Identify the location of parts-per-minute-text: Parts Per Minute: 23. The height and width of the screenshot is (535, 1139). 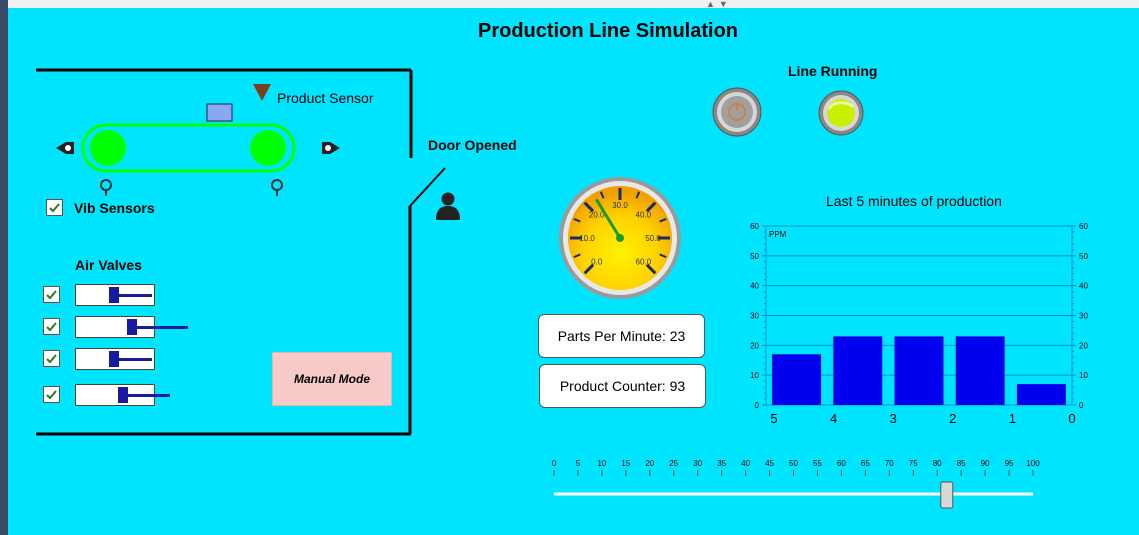
(621, 336).